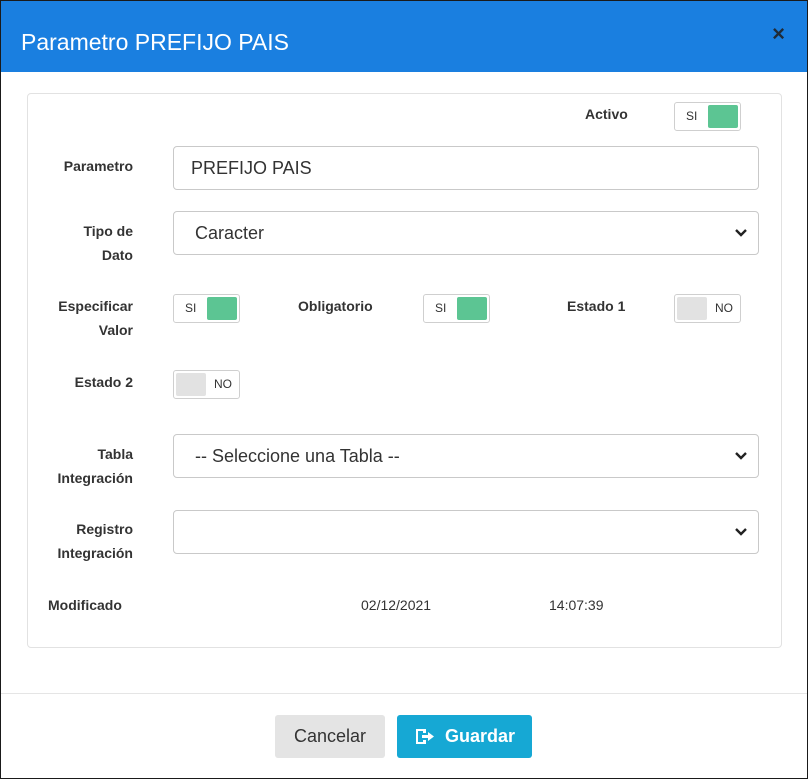 This screenshot has width=808, height=779. What do you see at coordinates (108, 231) in the screenshot?
I see `tipo-dato-label-line1: Tipo de` at bounding box center [108, 231].